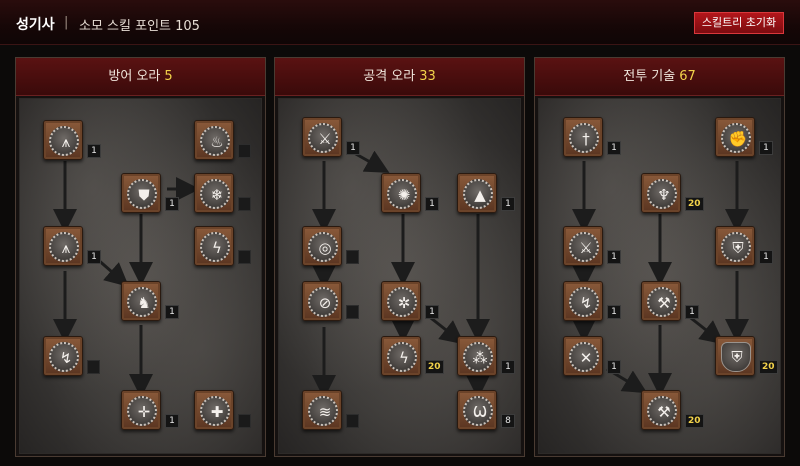 This screenshot has width=800, height=466. I want to click on skill-slot: ≋, so click(322, 410).